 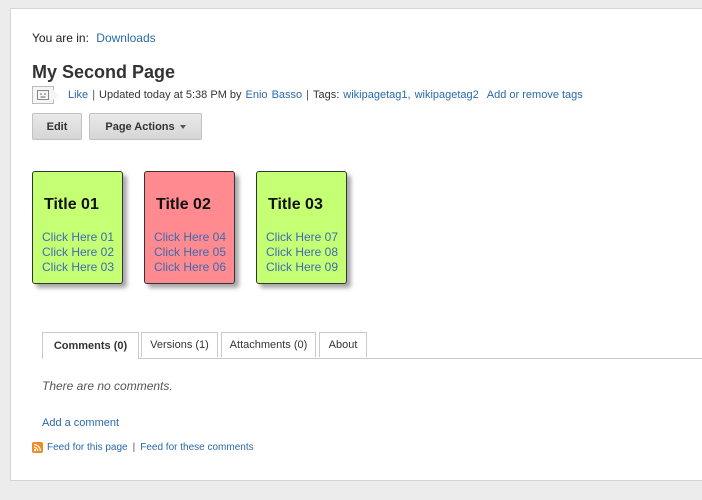 What do you see at coordinates (257, 95) in the screenshot?
I see `author-first-link: Enio` at bounding box center [257, 95].